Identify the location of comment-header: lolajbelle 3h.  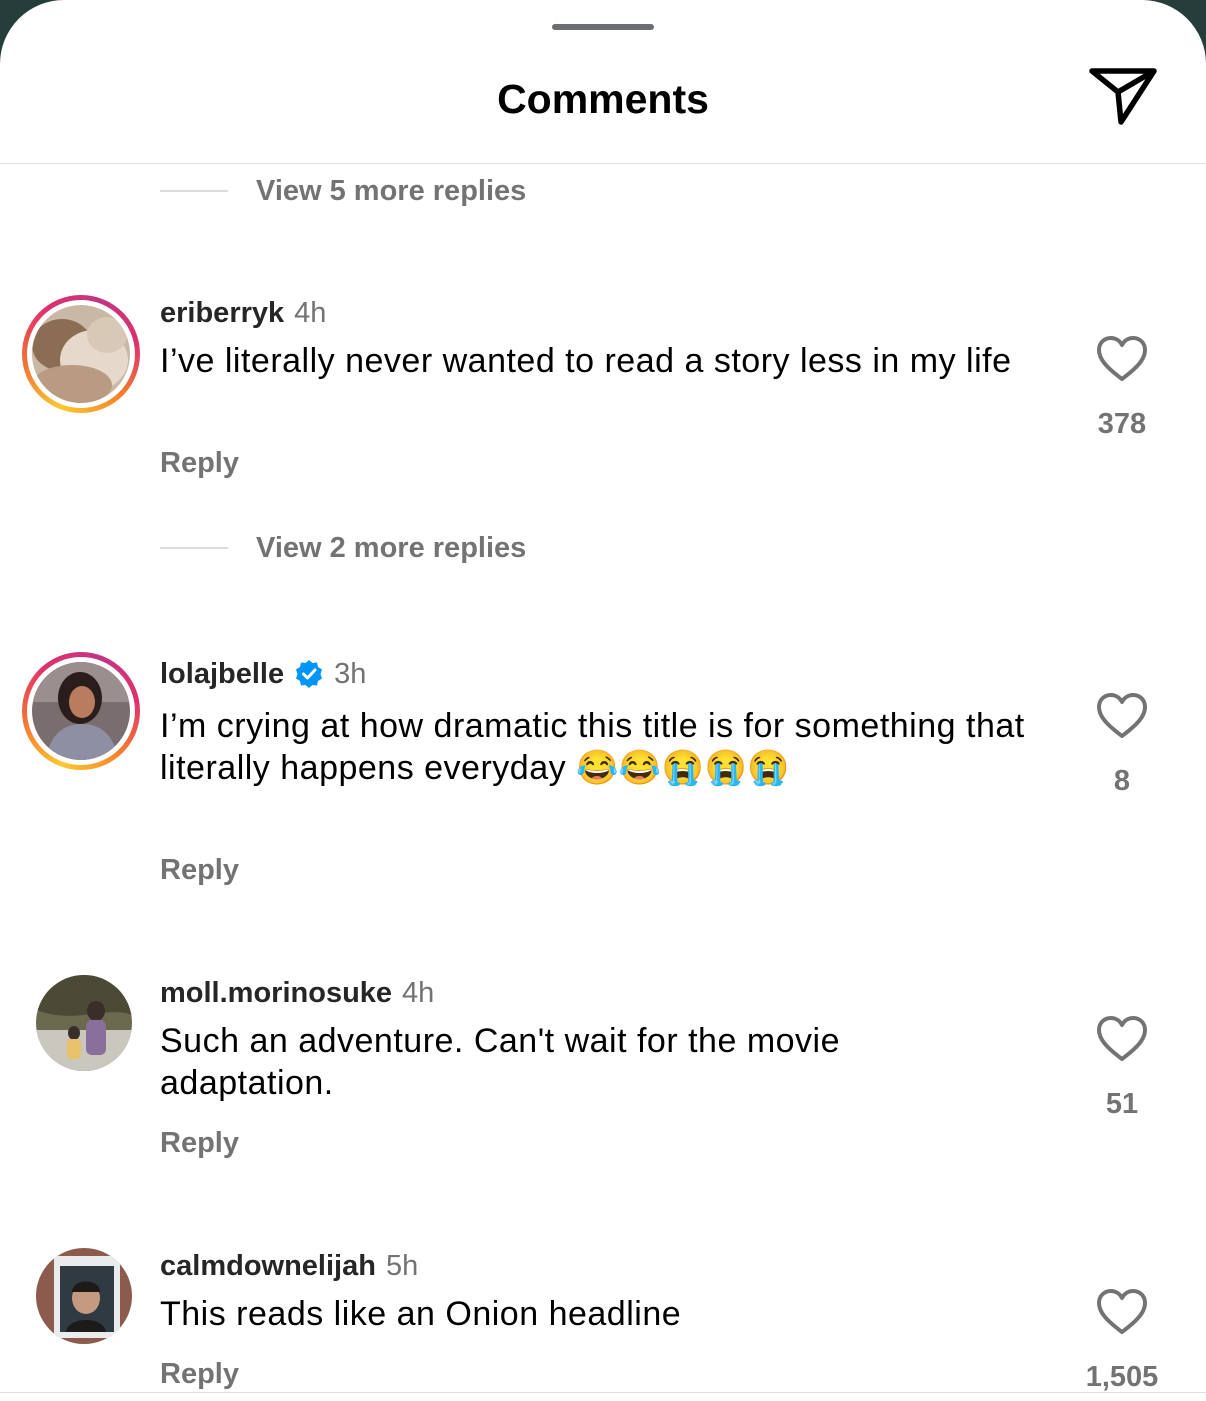
(263, 674).